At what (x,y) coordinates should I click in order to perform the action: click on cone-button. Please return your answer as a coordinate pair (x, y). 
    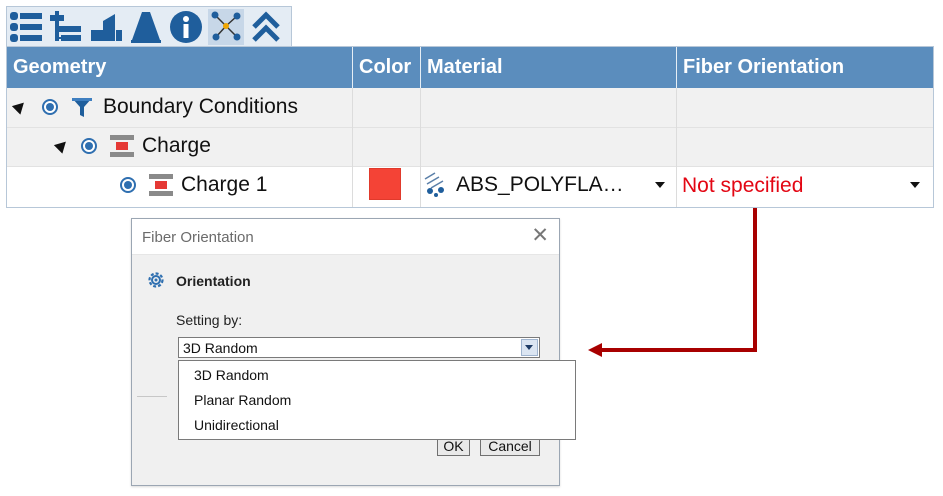
    Looking at the image, I should click on (146, 27).